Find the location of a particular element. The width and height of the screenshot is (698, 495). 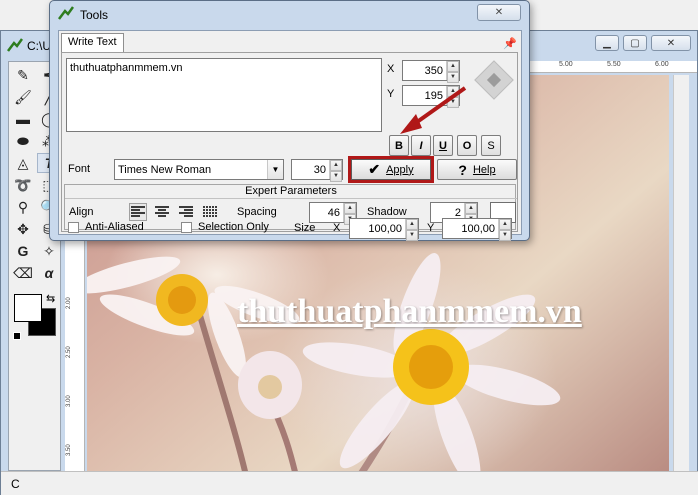

magic-wand-tool-icon: ✧ is located at coordinates (49, 251).